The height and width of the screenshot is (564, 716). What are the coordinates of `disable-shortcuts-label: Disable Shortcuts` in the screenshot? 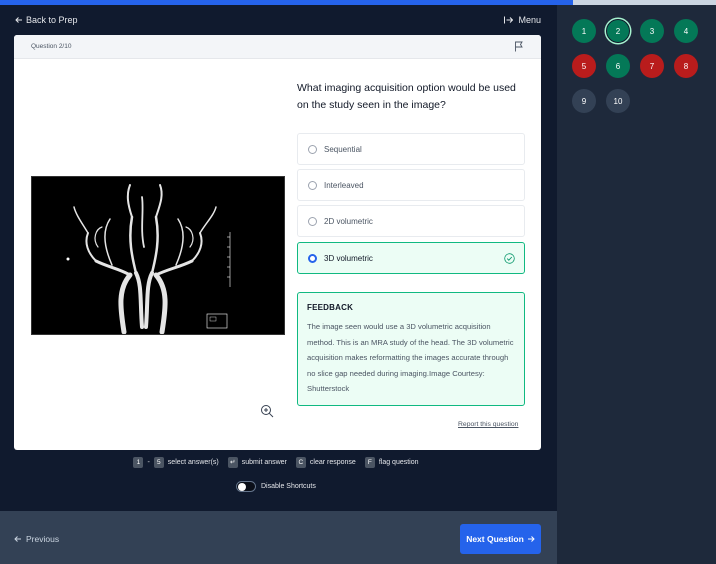 It's located at (288, 486).